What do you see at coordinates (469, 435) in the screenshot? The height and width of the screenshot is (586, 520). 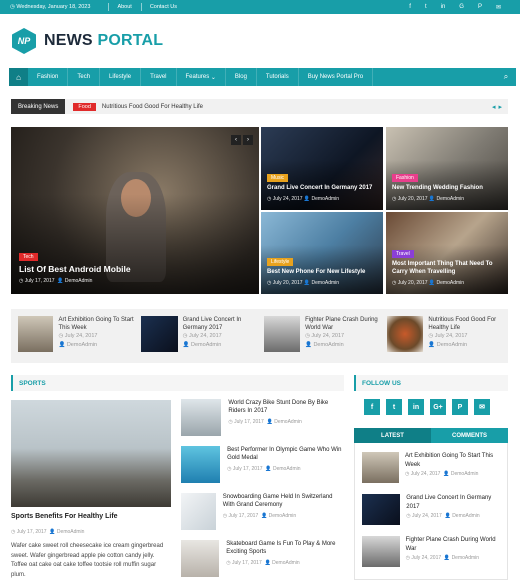 I see `tab-comments: COMMENTS` at bounding box center [469, 435].